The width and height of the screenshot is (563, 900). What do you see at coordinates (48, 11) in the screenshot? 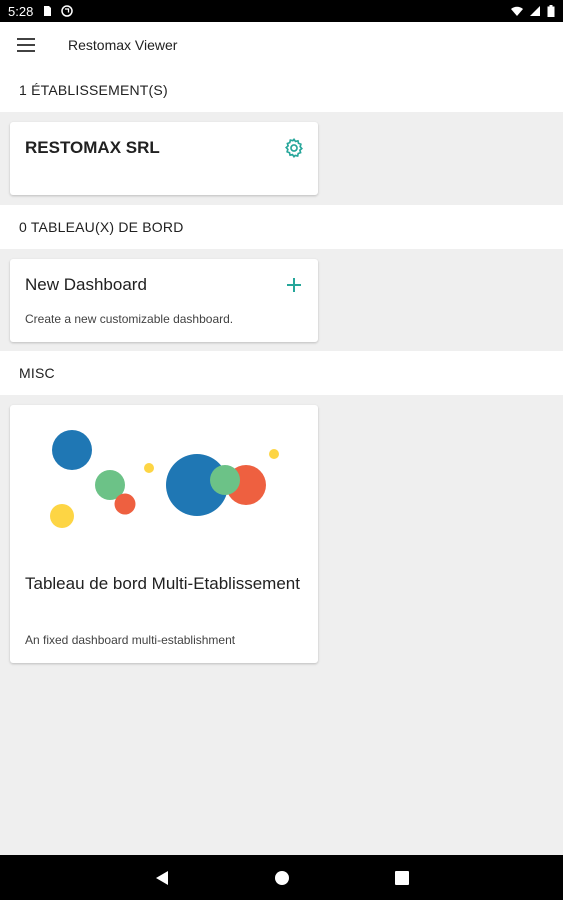
I see `sd-card-icon` at bounding box center [48, 11].